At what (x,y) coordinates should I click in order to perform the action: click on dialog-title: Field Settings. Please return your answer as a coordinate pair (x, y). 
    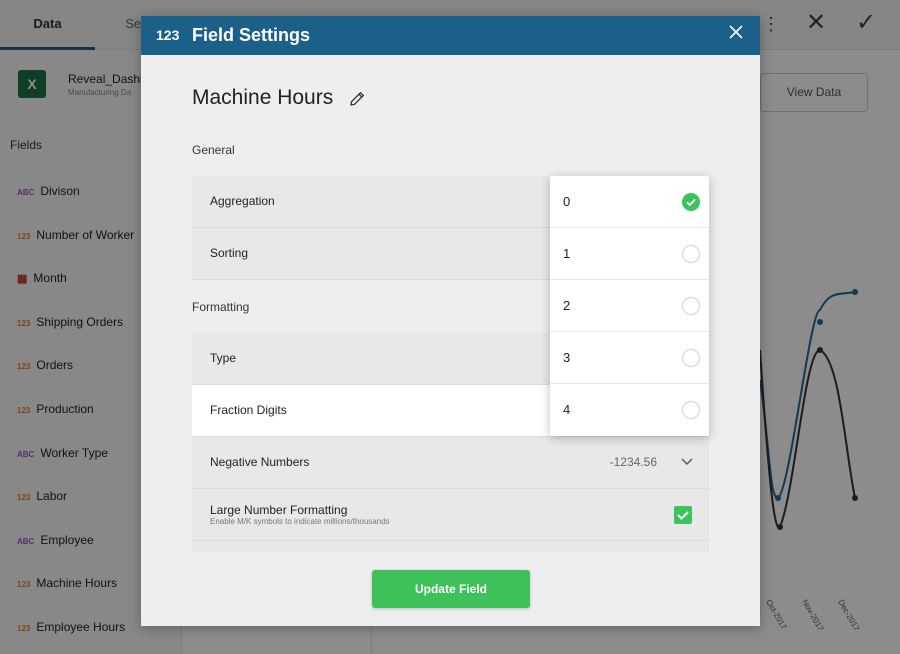
    Looking at the image, I should click on (251, 35).